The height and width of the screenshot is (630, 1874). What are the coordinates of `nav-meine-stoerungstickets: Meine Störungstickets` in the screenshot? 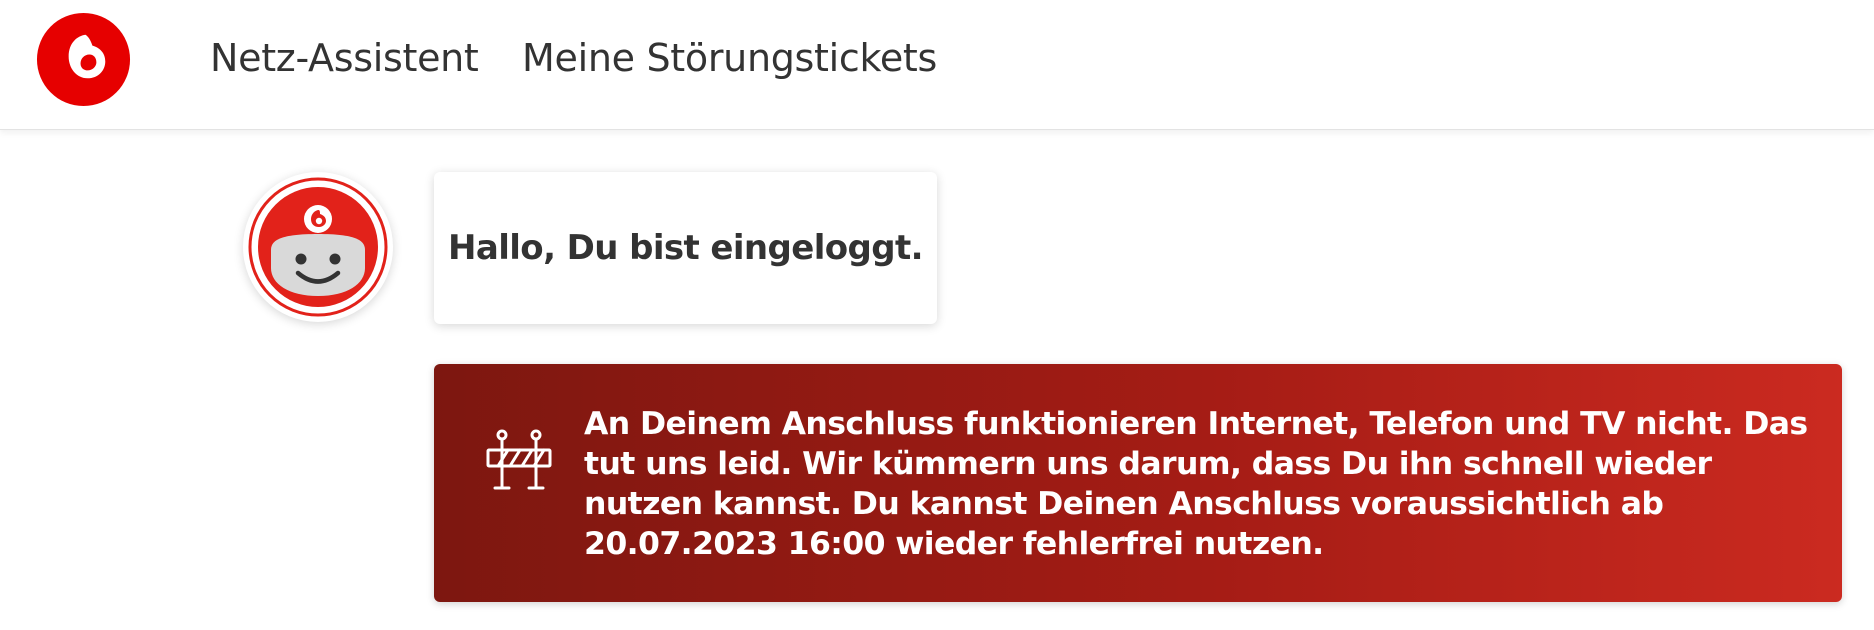 It's located at (729, 58).